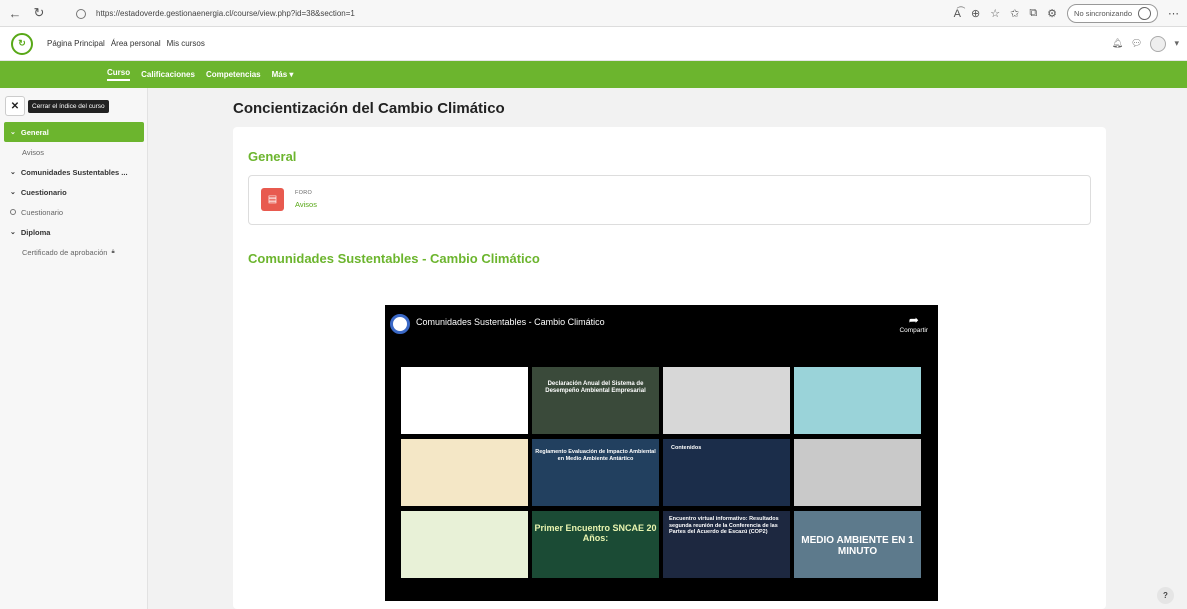 The width and height of the screenshot is (1187, 609). Describe the element at coordinates (957, 14) in the screenshot. I see `read-aloud-icon: A͡` at that location.